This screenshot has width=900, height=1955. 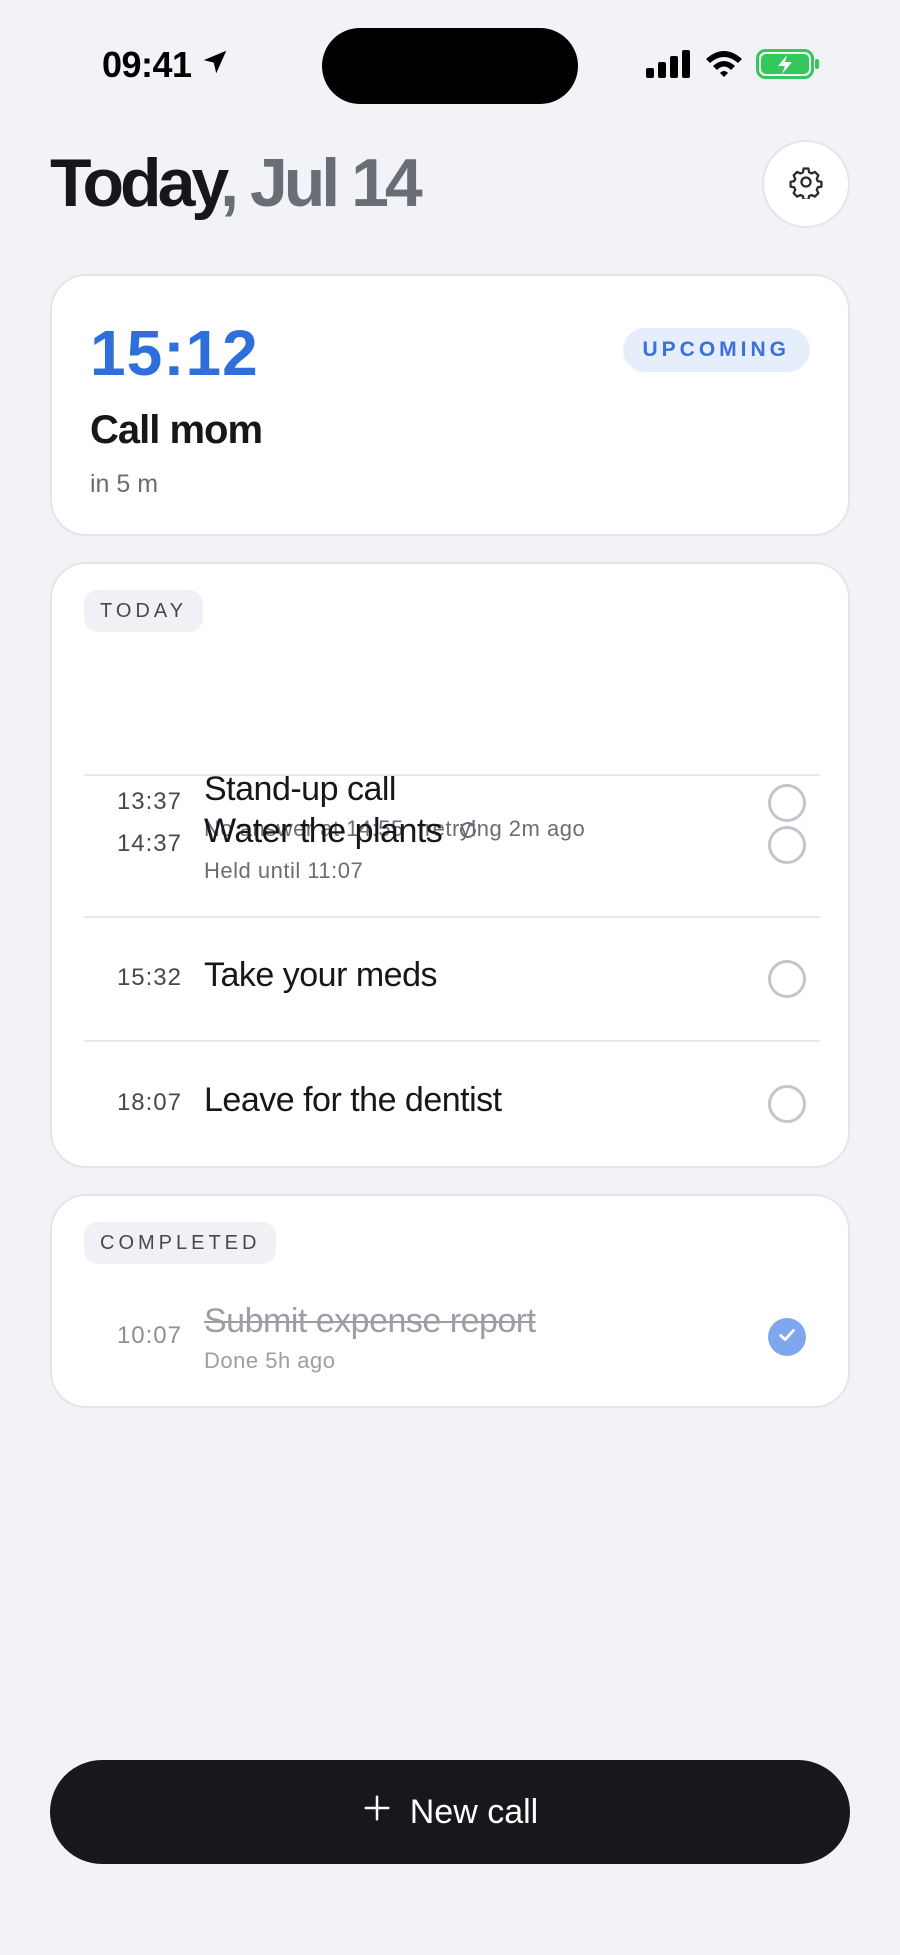 I want to click on battery-charging-icon, so click(x=788, y=66).